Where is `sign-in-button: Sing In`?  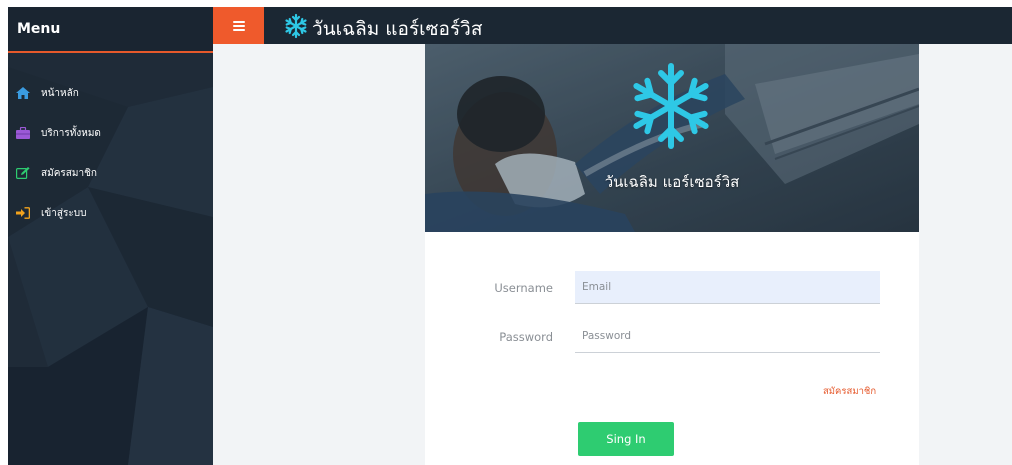
sign-in-button: Sing In is located at coordinates (626, 439).